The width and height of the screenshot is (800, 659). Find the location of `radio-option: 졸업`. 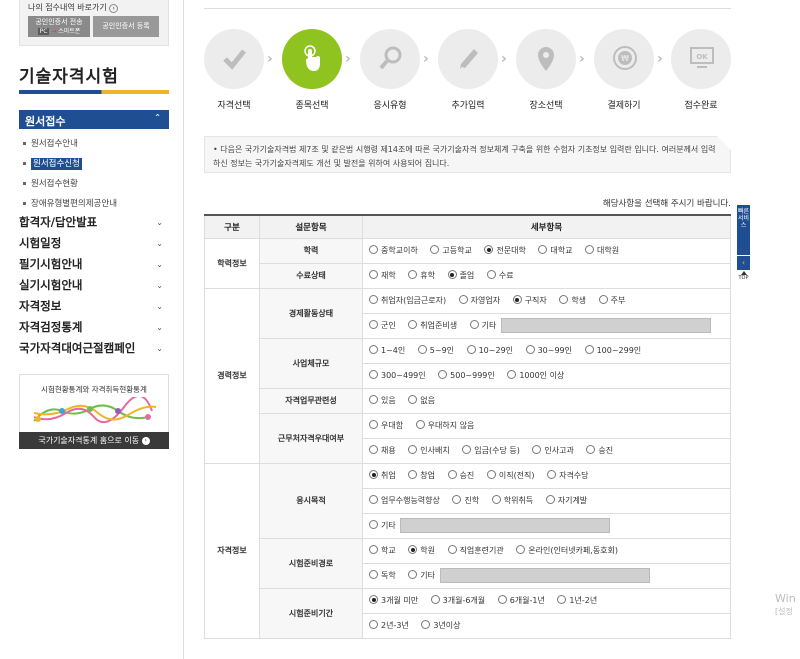

radio-option: 졸업 is located at coordinates (460, 275).